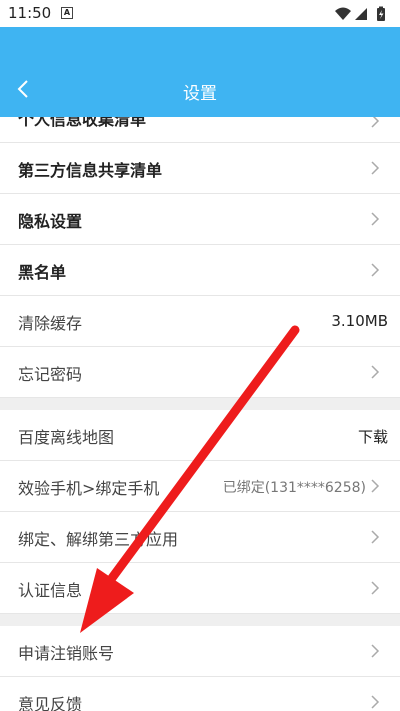 This screenshot has width=400, height=711. Describe the element at coordinates (373, 436) in the screenshot. I see `download-link: 下载` at that location.